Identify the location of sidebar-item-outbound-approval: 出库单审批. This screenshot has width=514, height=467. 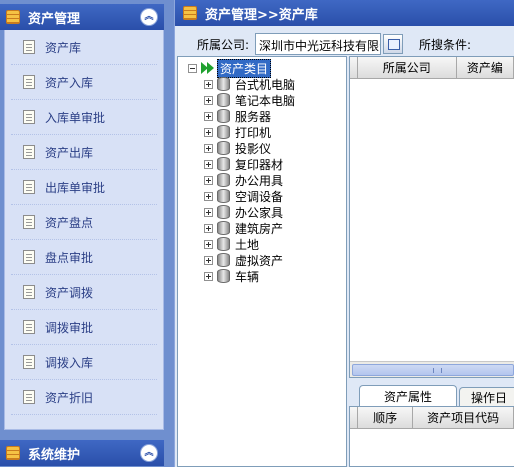
(84, 187).